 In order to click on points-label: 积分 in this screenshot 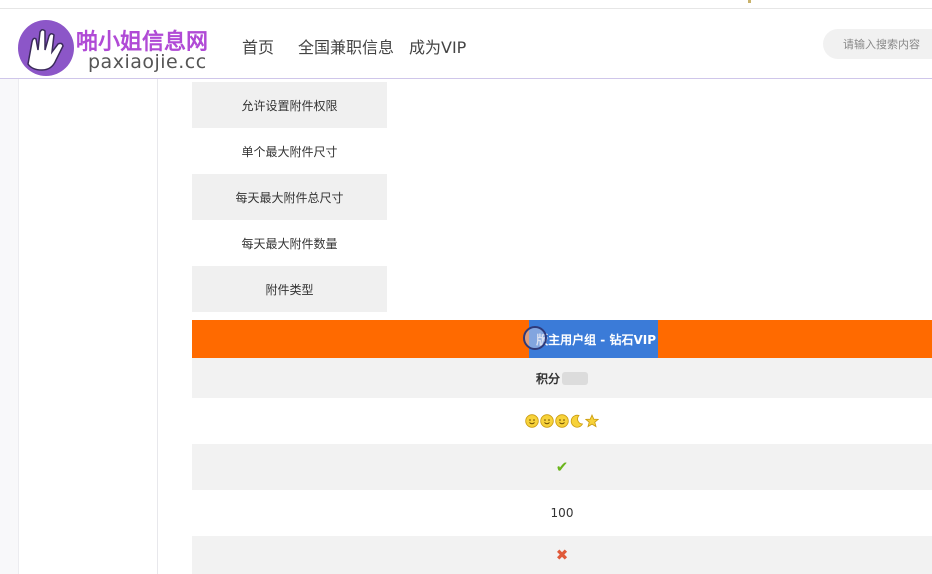, I will do `click(547, 378)`.